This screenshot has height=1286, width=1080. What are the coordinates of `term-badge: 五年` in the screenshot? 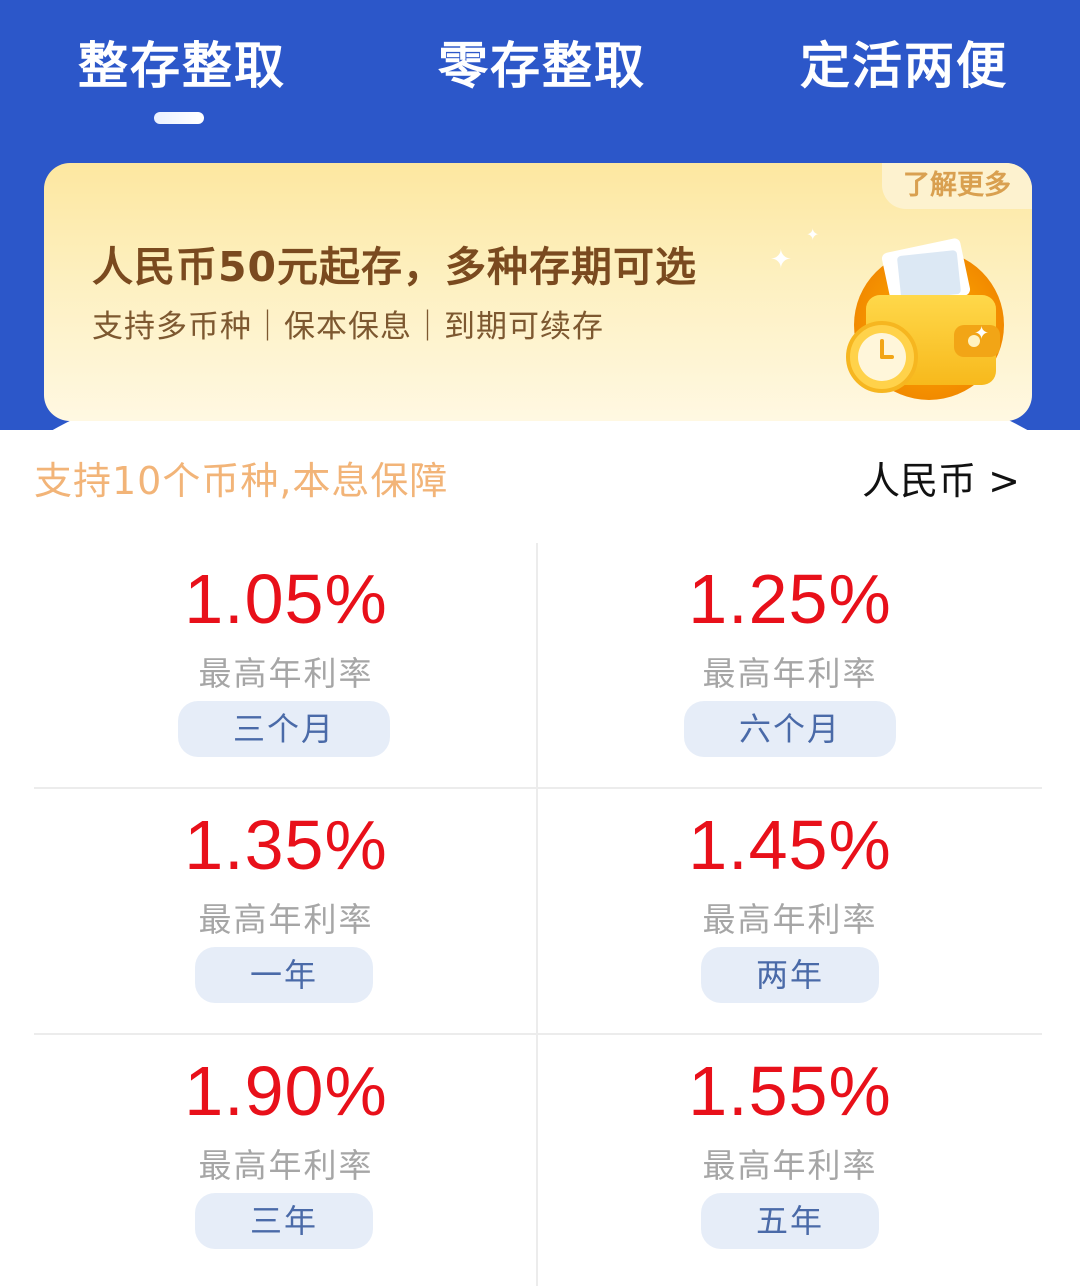 It's located at (790, 1221).